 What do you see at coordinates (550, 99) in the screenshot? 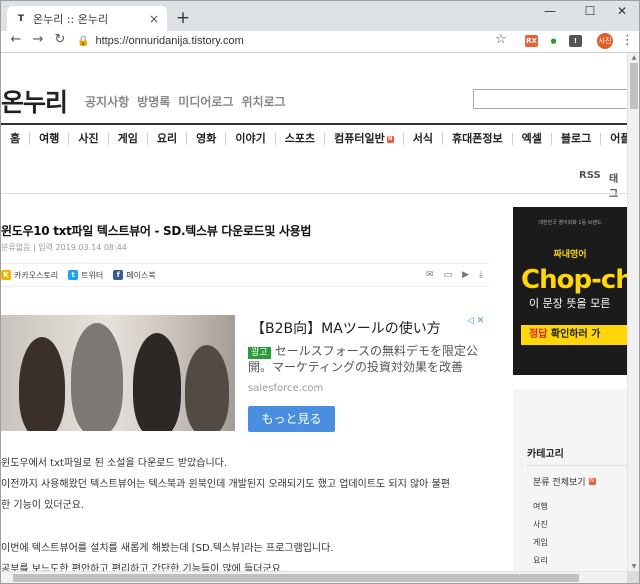
I see `search-input` at bounding box center [550, 99].